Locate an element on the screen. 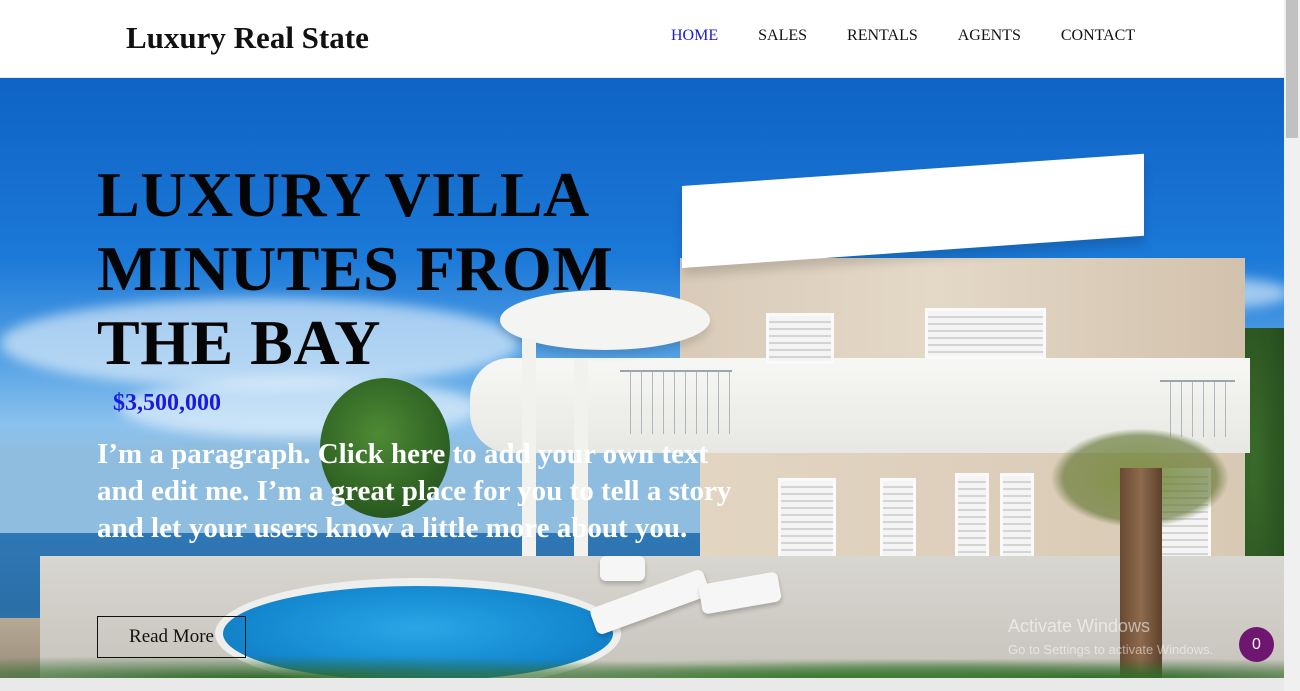 This screenshot has height=691, width=1300. activate-windows-watermark: Activate Windows is located at coordinates (1079, 626).